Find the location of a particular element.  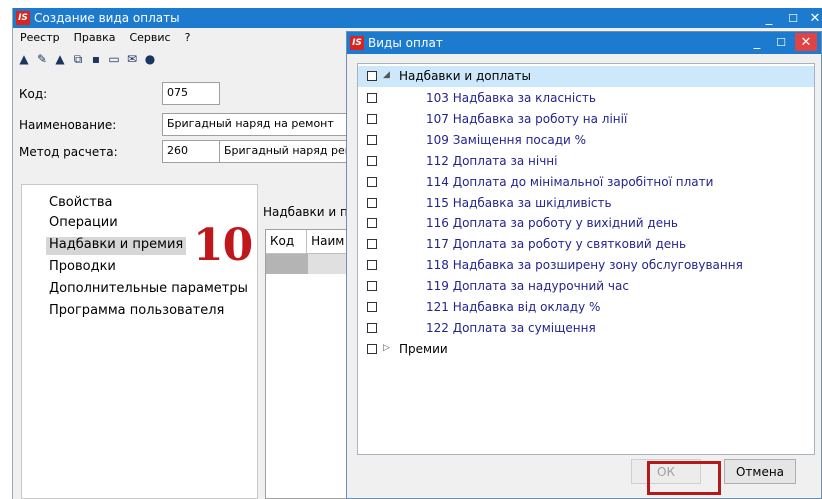

tree-item: 107 Надбавка за роботу на лінії is located at coordinates (586, 119).